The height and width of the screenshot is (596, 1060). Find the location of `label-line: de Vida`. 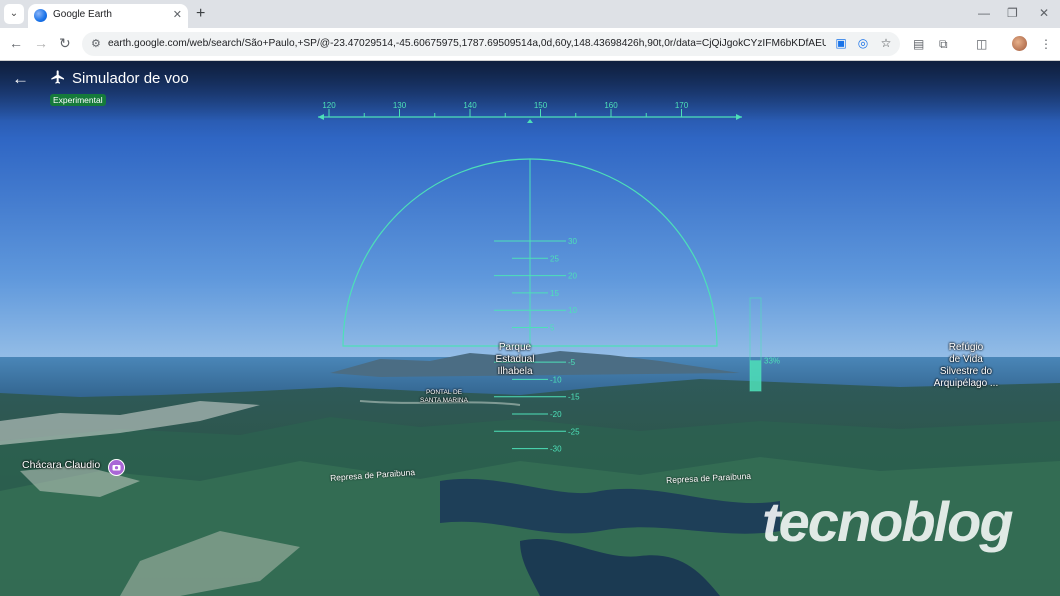

label-line: de Vida is located at coordinates (966, 359).